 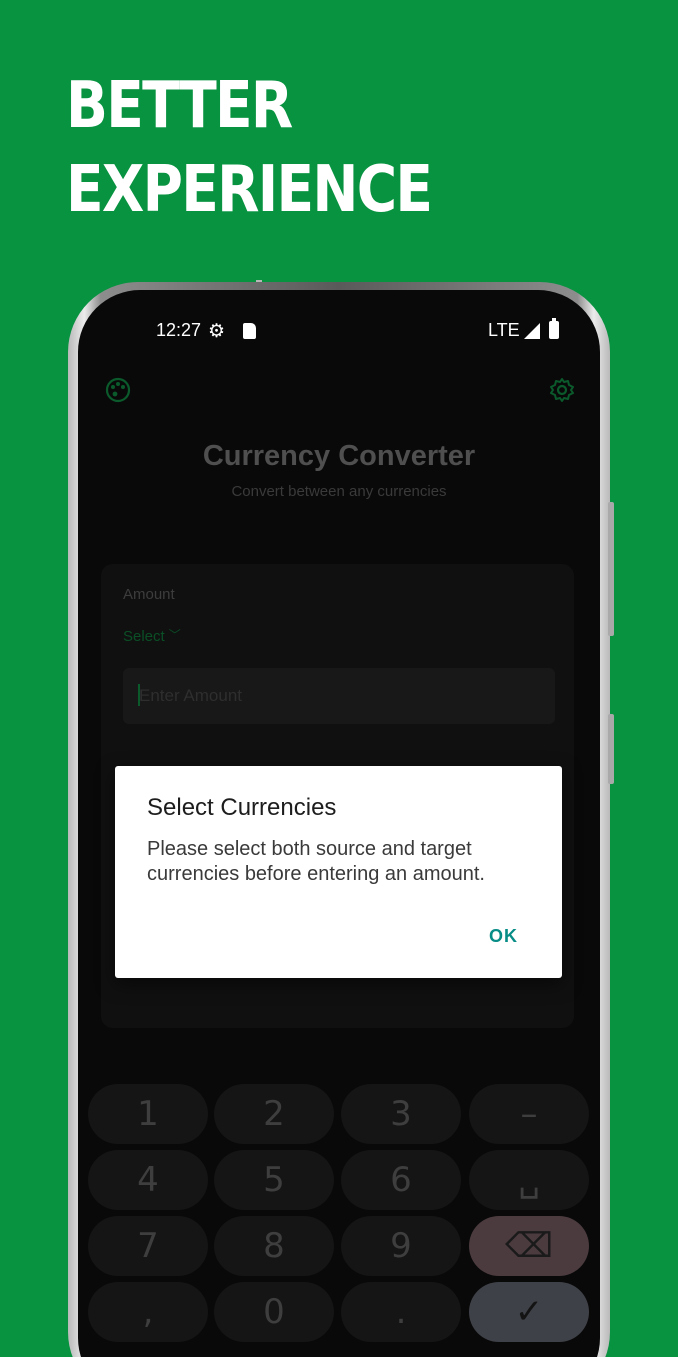 What do you see at coordinates (148, 1312) in the screenshot?
I see `key-comma: ,` at bounding box center [148, 1312].